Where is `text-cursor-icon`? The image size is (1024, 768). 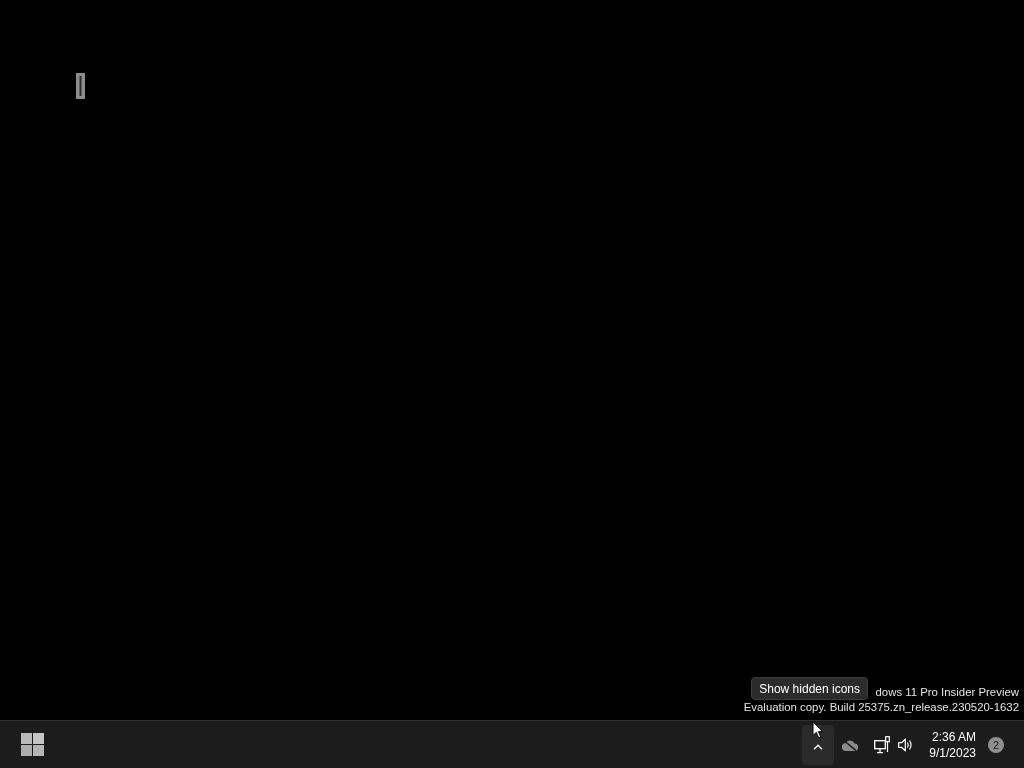 text-cursor-icon is located at coordinates (80, 86).